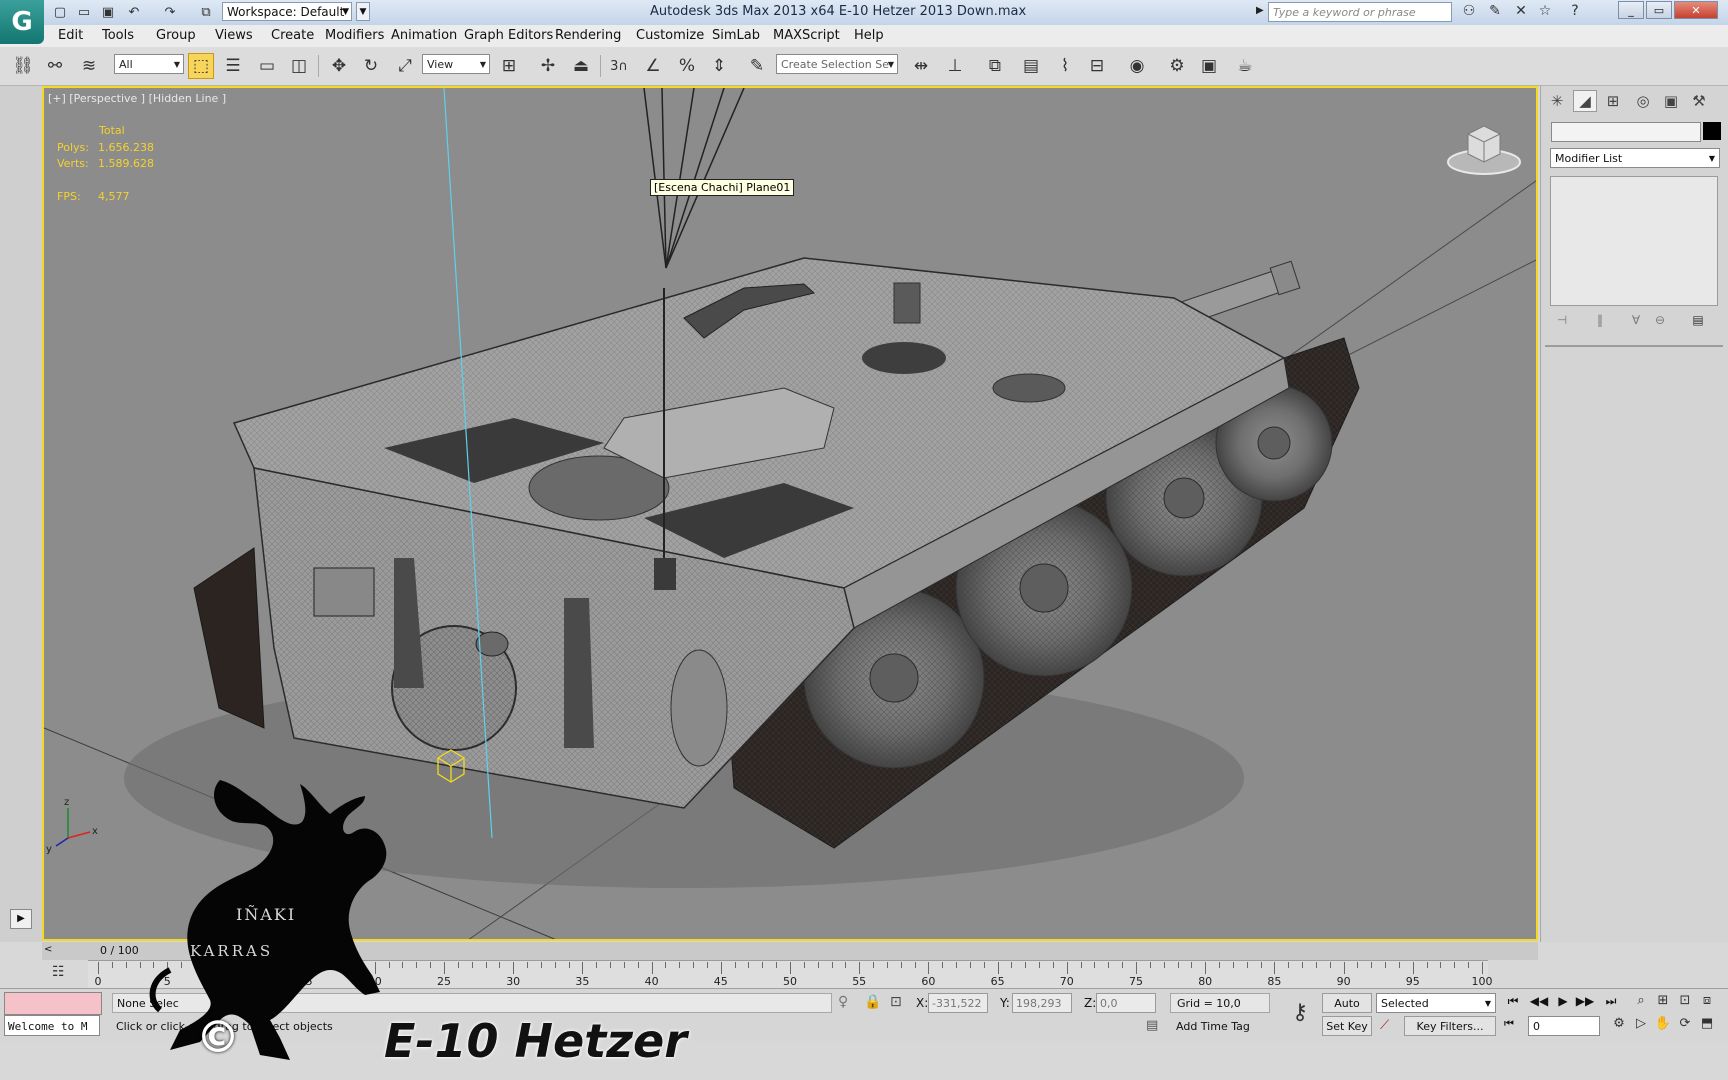  What do you see at coordinates (1564, 1026) in the screenshot?
I see `current-frame-field: 0` at bounding box center [1564, 1026].